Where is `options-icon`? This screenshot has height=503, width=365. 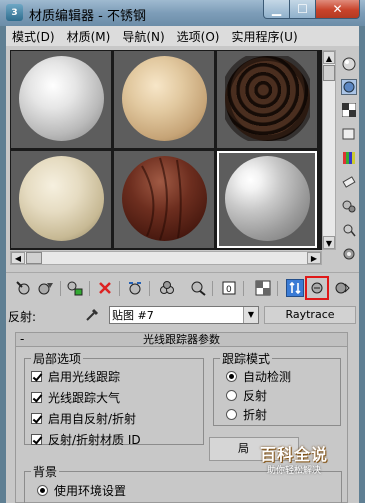
options-icon is located at coordinates (349, 206).